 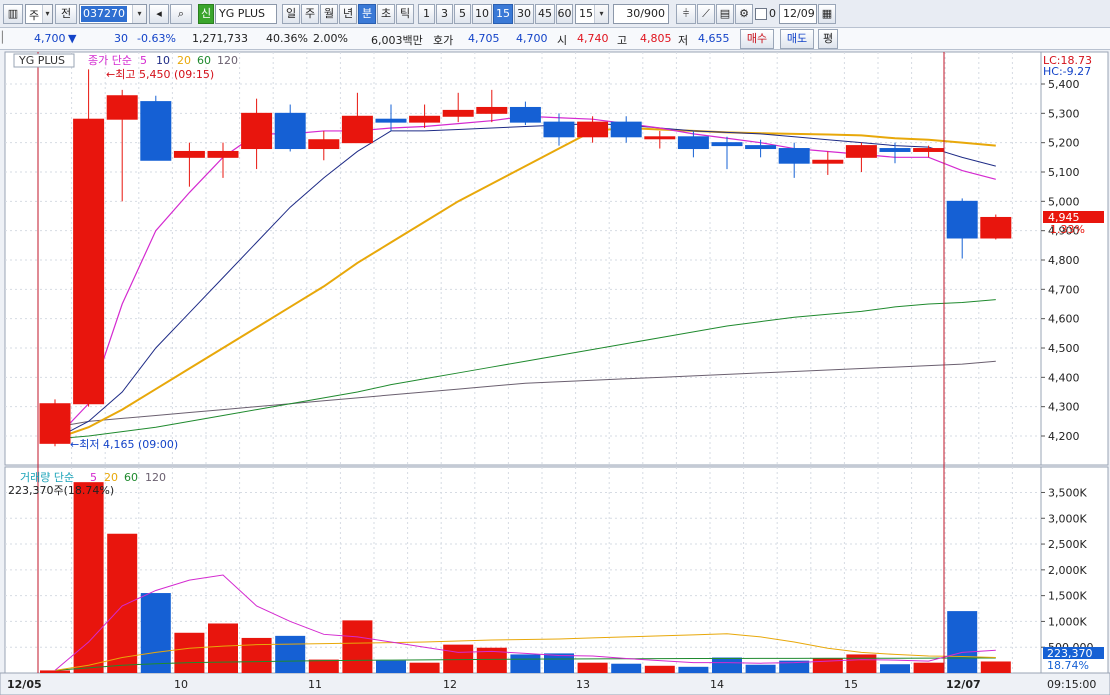 What do you see at coordinates (246, 14) in the screenshot?
I see `stock-name-field: YG PLUS` at bounding box center [246, 14].